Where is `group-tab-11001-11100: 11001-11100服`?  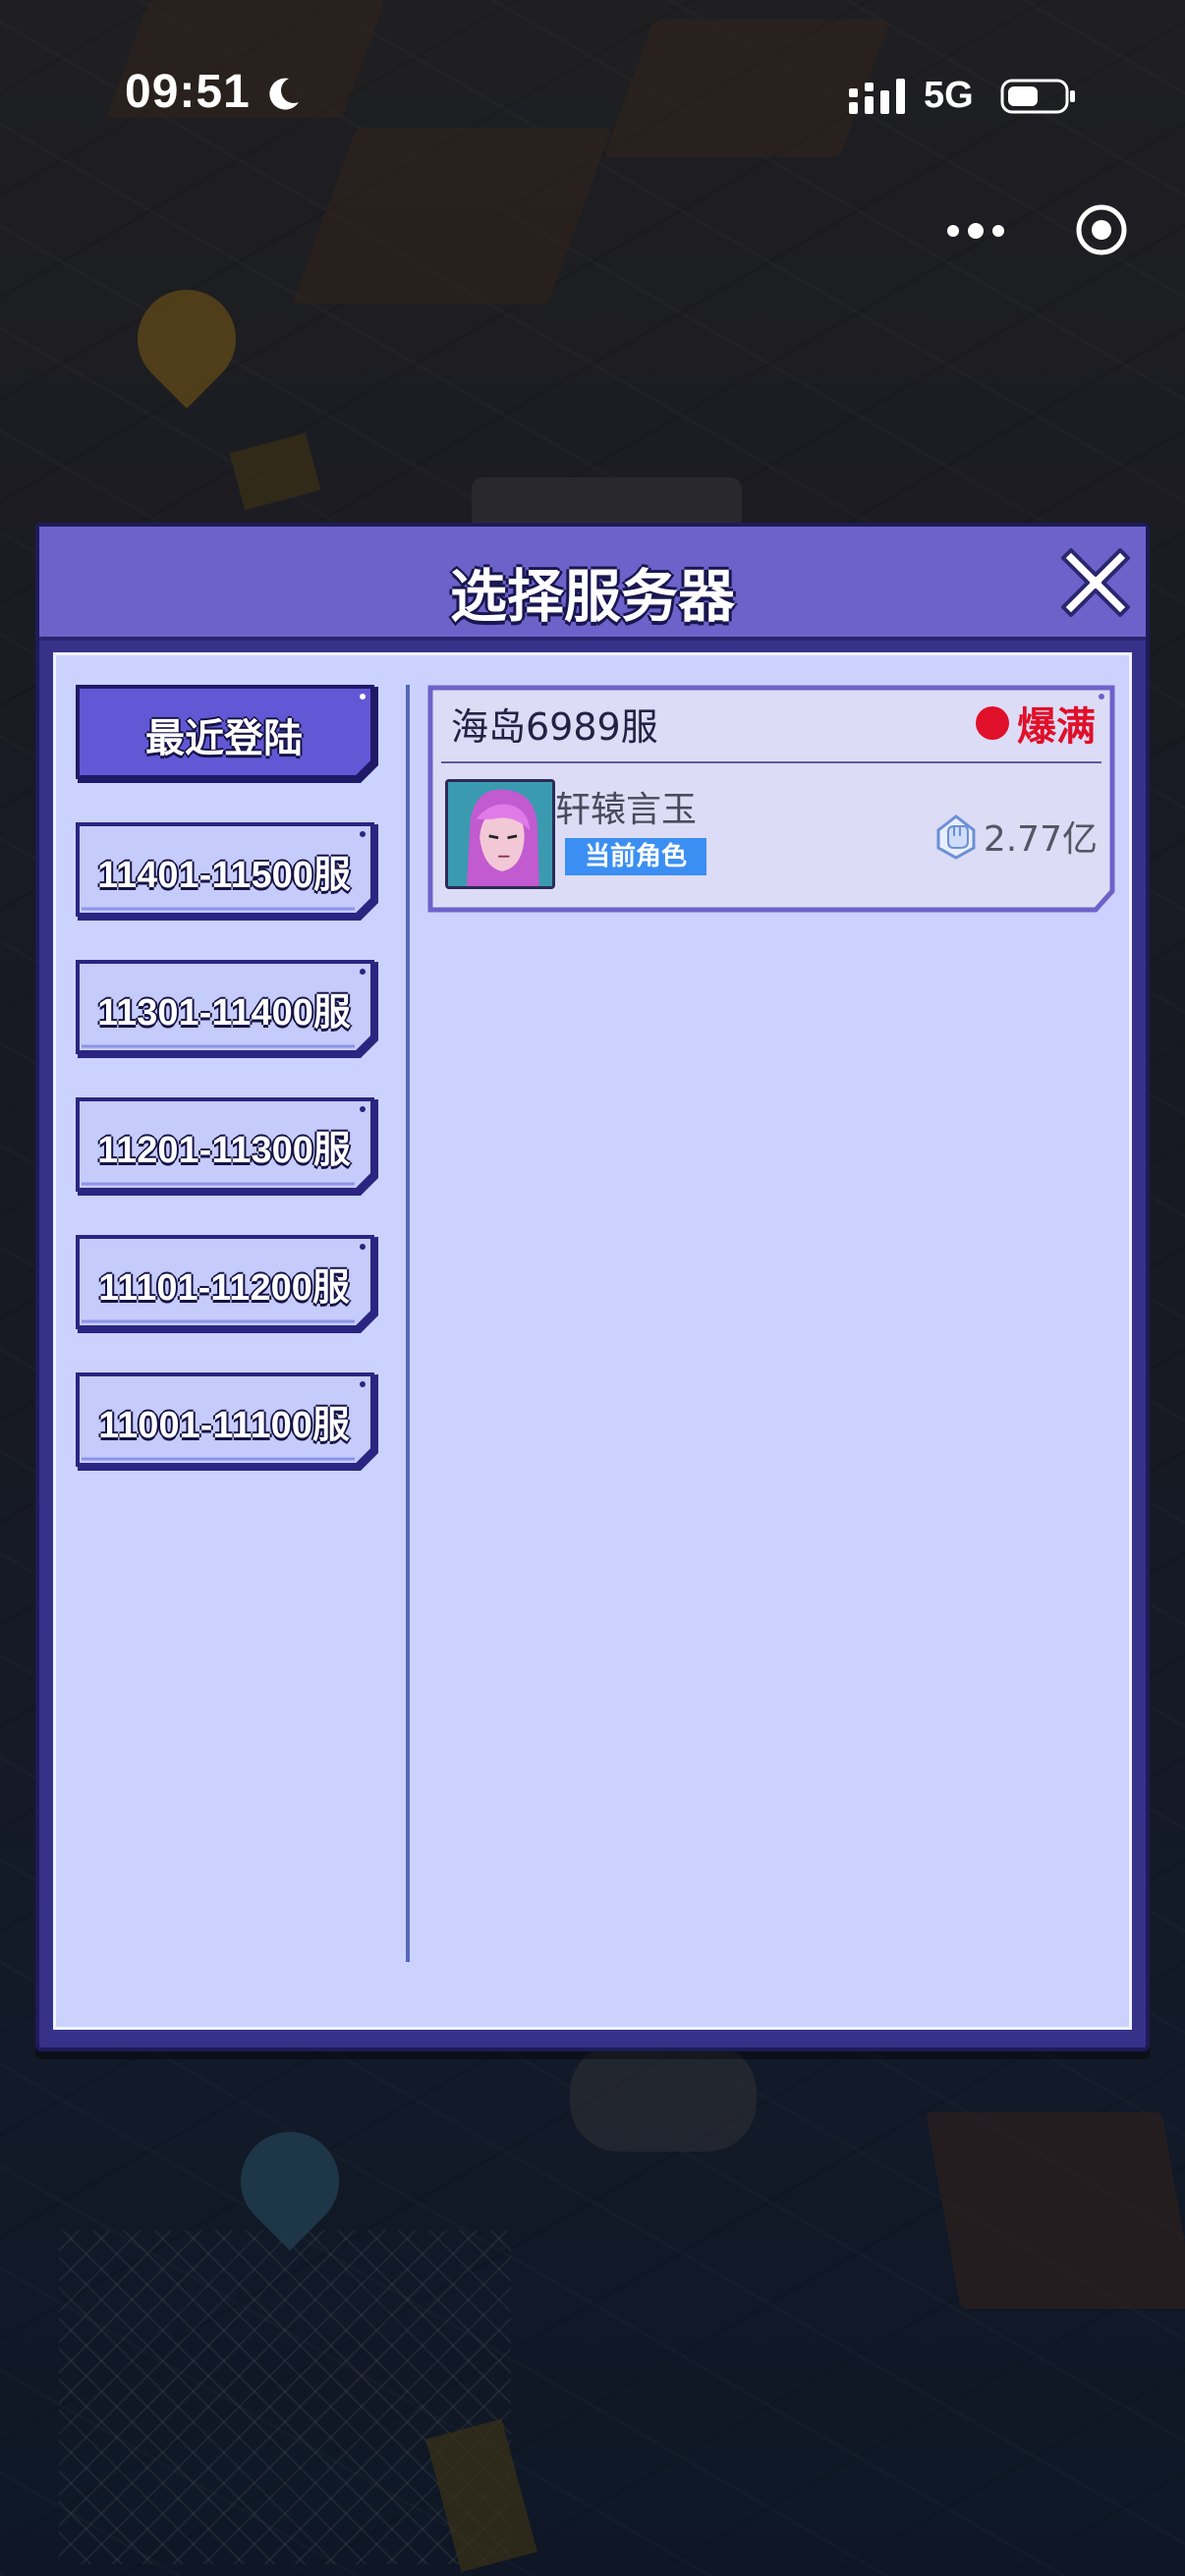
group-tab-11001-11100: 11001-11100服 is located at coordinates (227, 1423).